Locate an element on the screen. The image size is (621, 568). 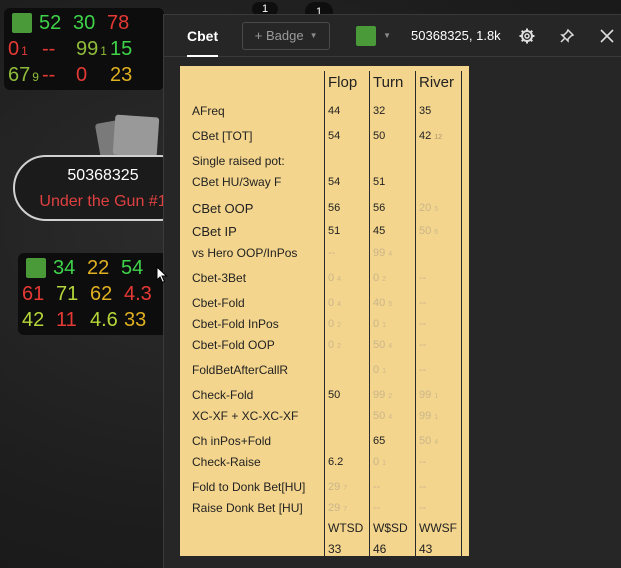
stat-value-number: 56 is located at coordinates (334, 208).